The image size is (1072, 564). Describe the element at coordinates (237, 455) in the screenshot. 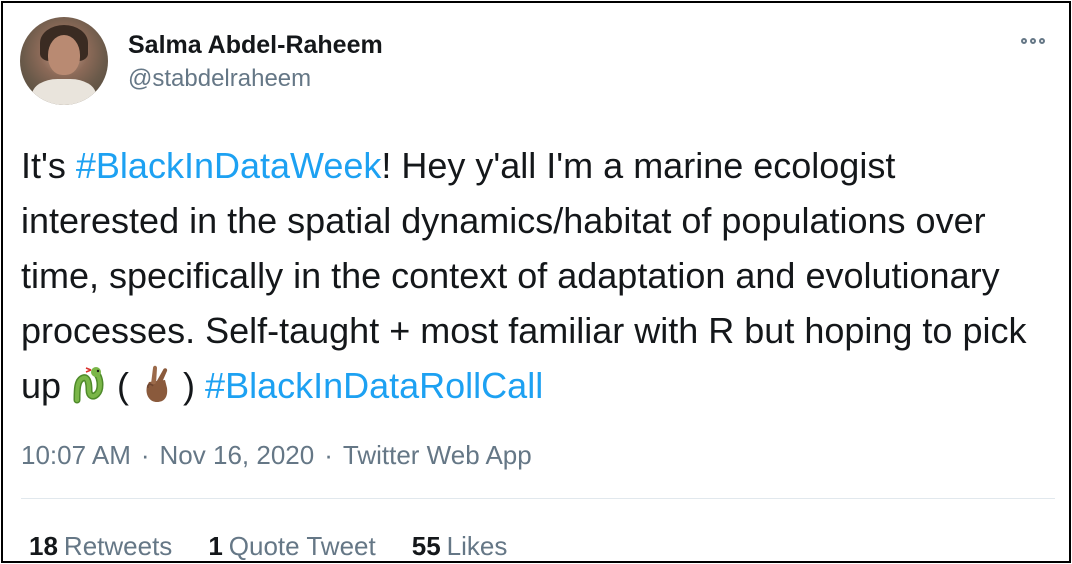

I see `tweet-date: Nov 16, 2020` at that location.